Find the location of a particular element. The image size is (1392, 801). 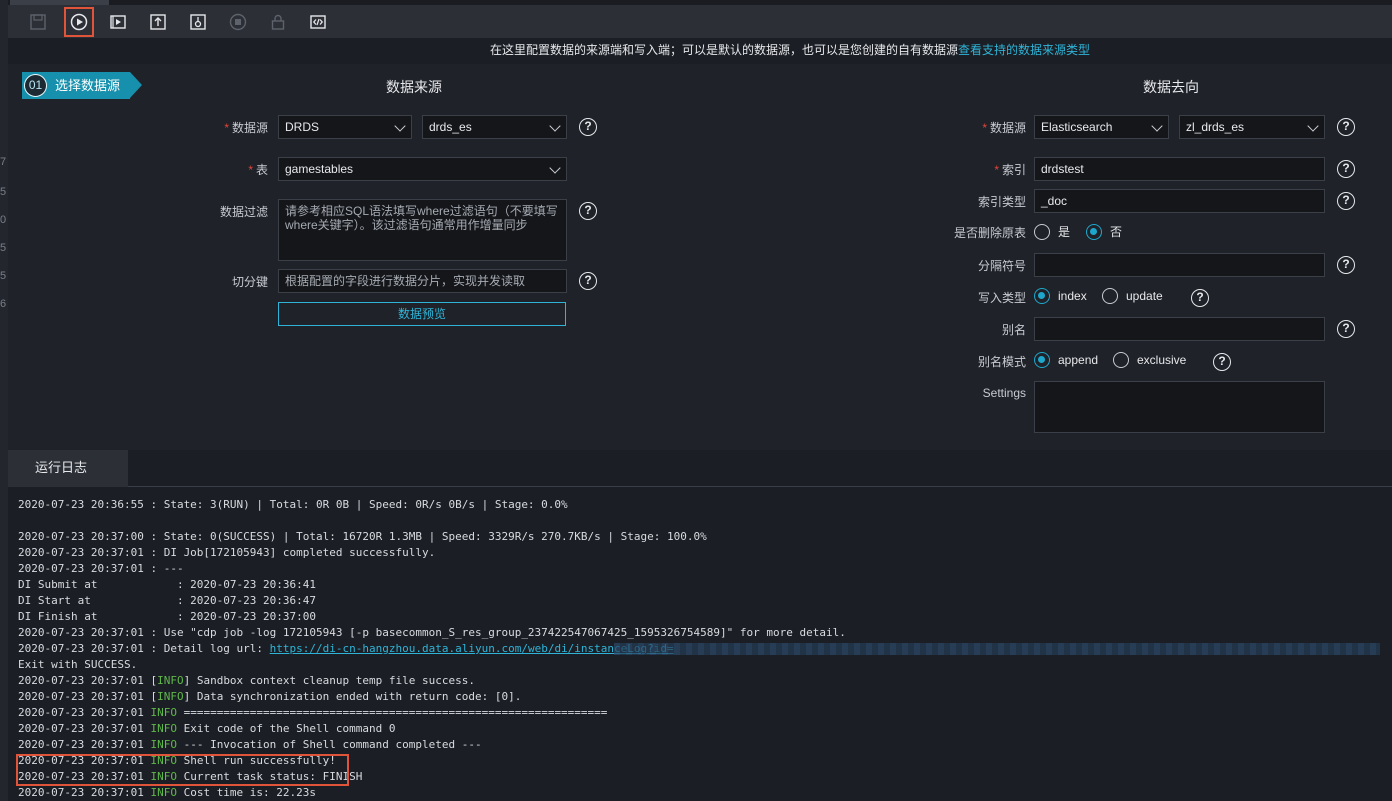

gutter-mark: 6 is located at coordinates (3, 304).